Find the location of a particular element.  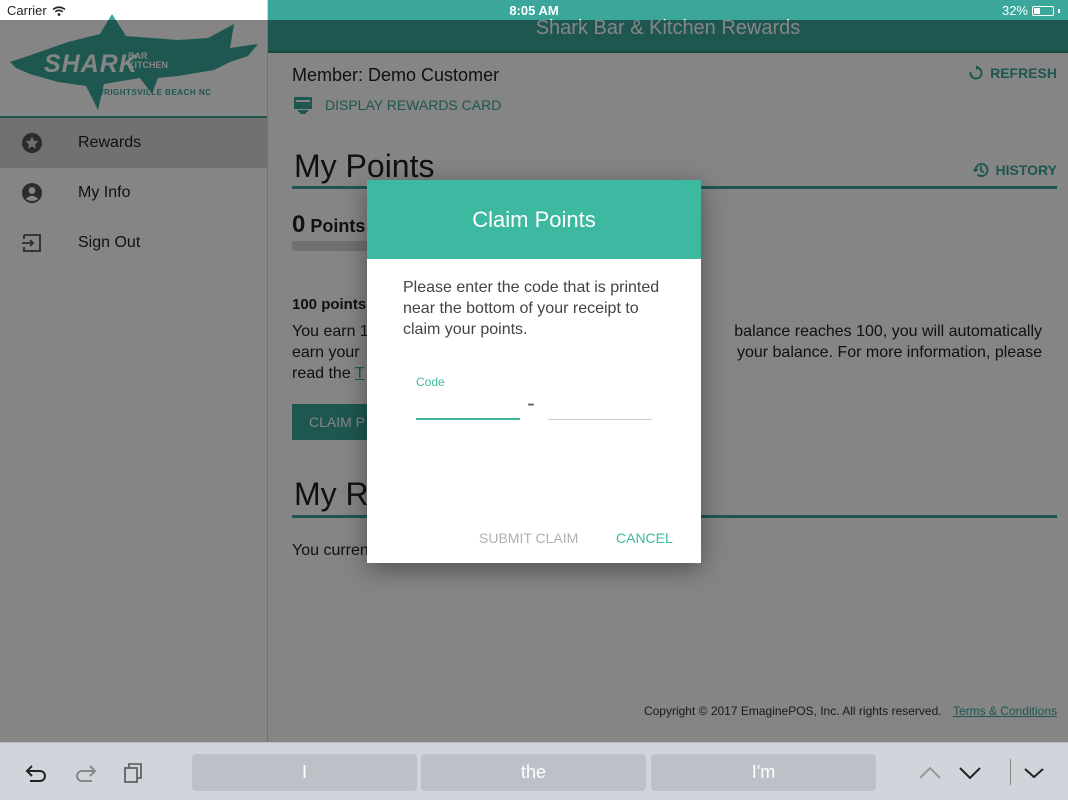

redo-icon is located at coordinates (85, 773).